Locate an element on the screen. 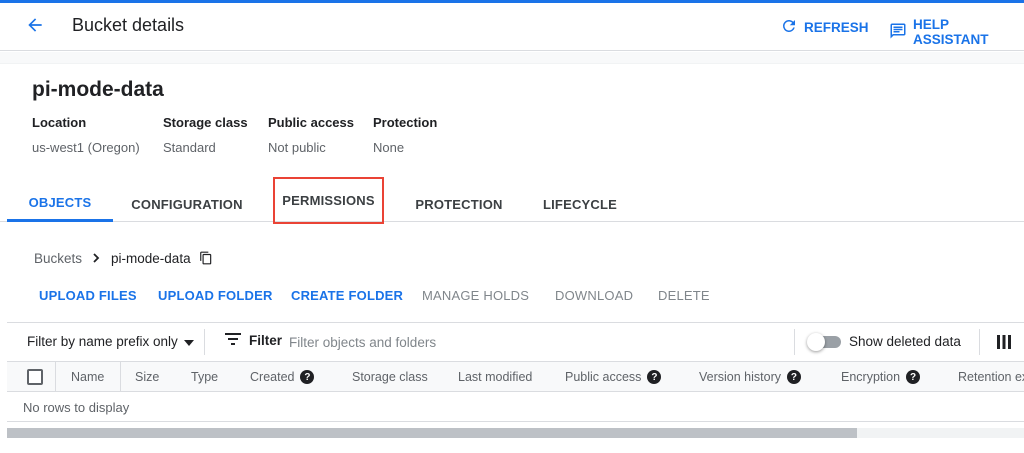 The width and height of the screenshot is (1024, 453). column-header-type: Type is located at coordinates (204, 377).